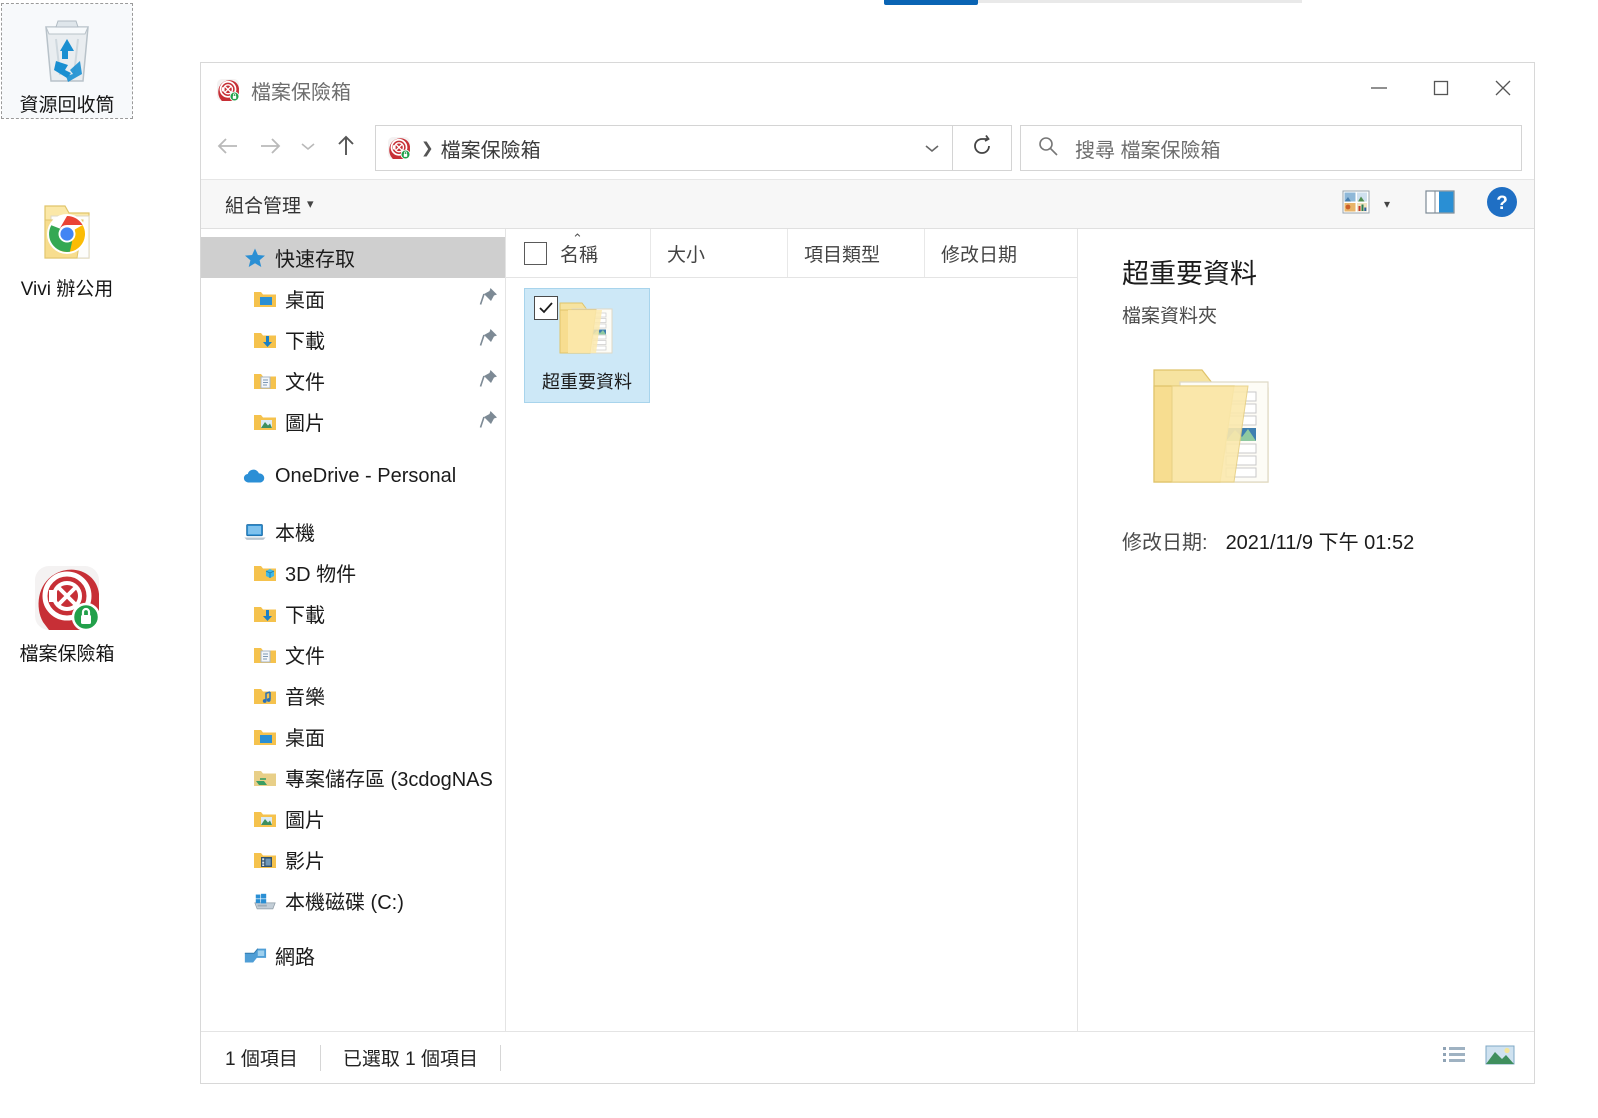  Describe the element at coordinates (587, 345) in the screenshot. I see `file-item-tile: 超重要資料` at that location.